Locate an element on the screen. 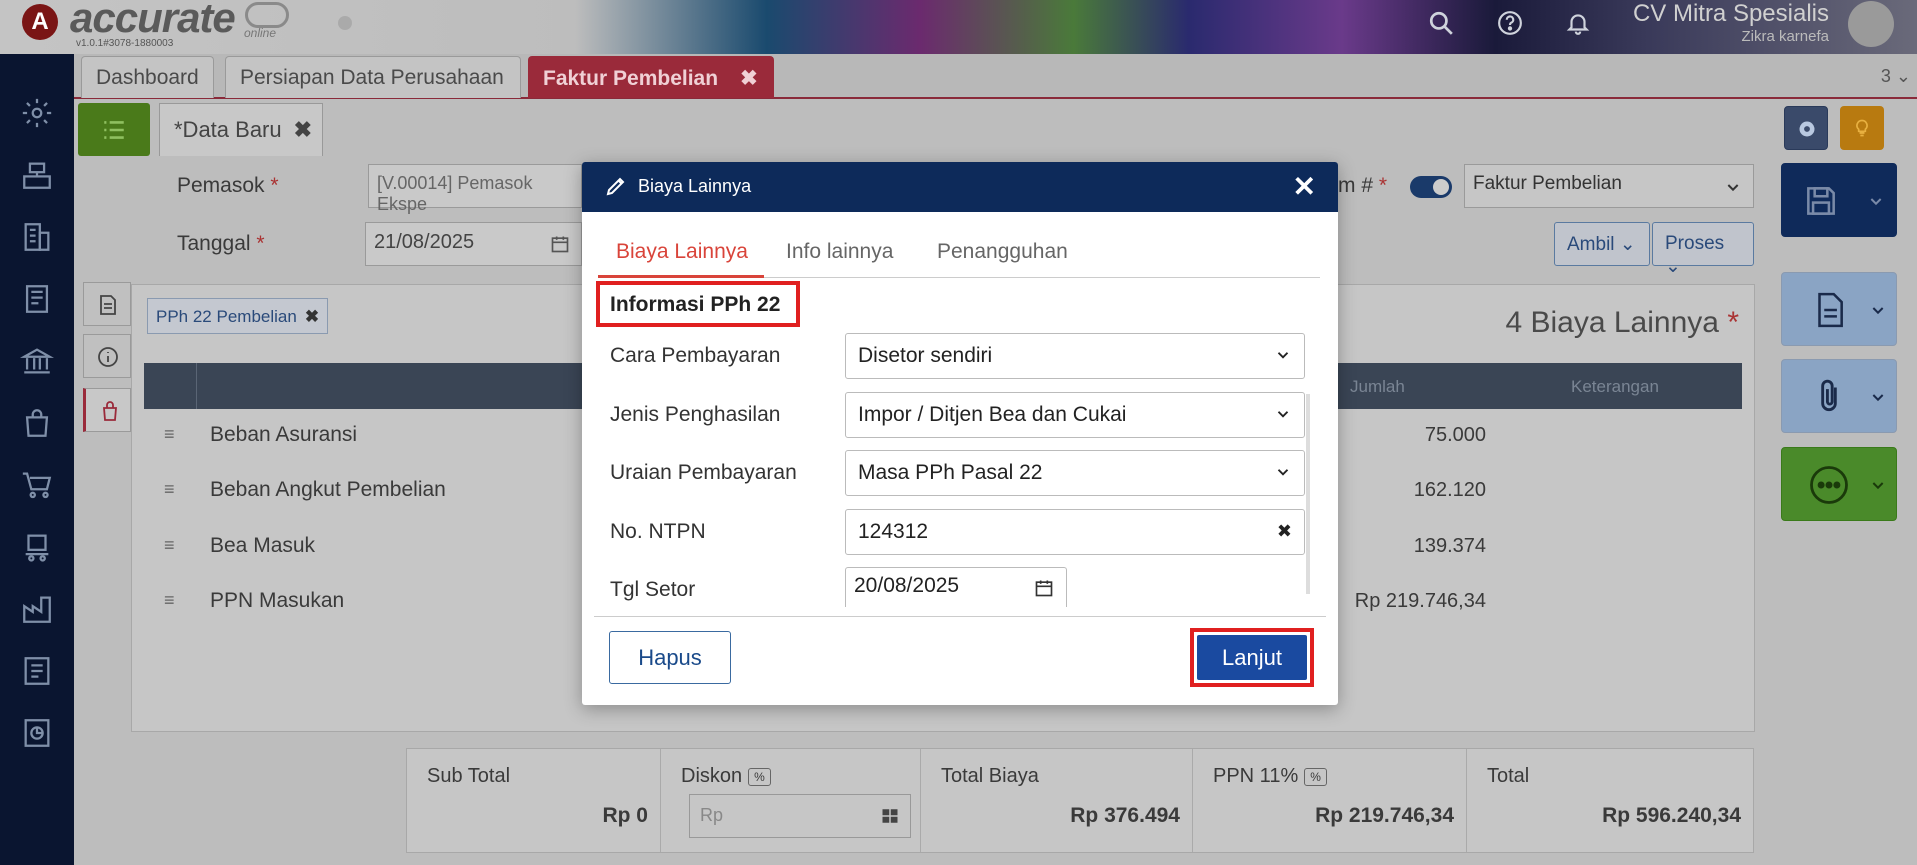 This screenshot has width=1917, height=865. inventory-cart-icon is located at coordinates (37, 547).